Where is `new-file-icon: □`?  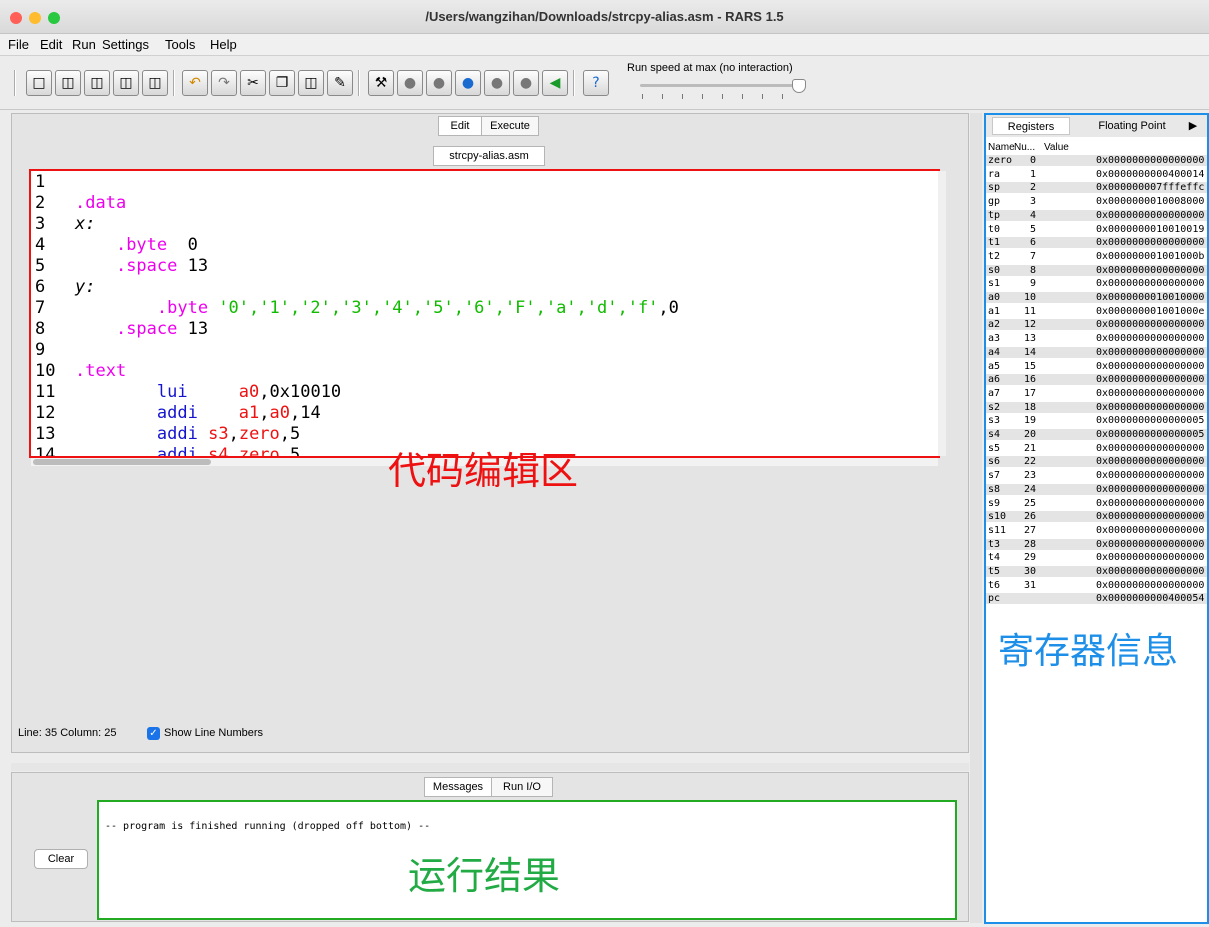
new-file-icon: □ is located at coordinates (39, 83).